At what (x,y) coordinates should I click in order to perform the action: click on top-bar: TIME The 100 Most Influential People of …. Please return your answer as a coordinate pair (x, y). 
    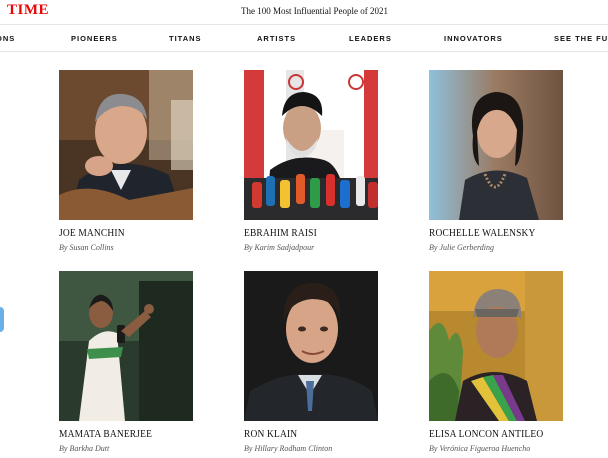
    Looking at the image, I should click on (304, 12).